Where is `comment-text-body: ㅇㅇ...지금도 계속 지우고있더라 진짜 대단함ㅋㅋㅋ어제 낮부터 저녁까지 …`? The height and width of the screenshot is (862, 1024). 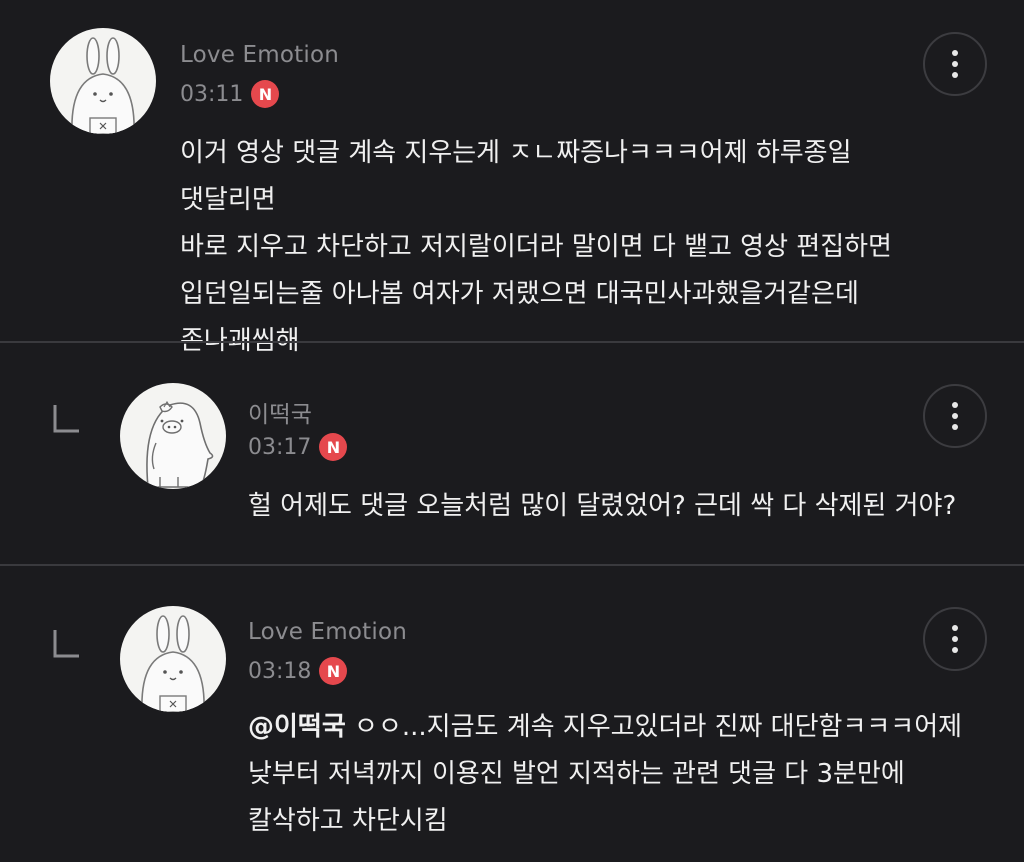 comment-text-body: ㅇㅇ...지금도 계속 지우고있더라 진짜 대단함ㅋㅋㅋ어제 낮부터 저녁까지 … is located at coordinates (605, 774).